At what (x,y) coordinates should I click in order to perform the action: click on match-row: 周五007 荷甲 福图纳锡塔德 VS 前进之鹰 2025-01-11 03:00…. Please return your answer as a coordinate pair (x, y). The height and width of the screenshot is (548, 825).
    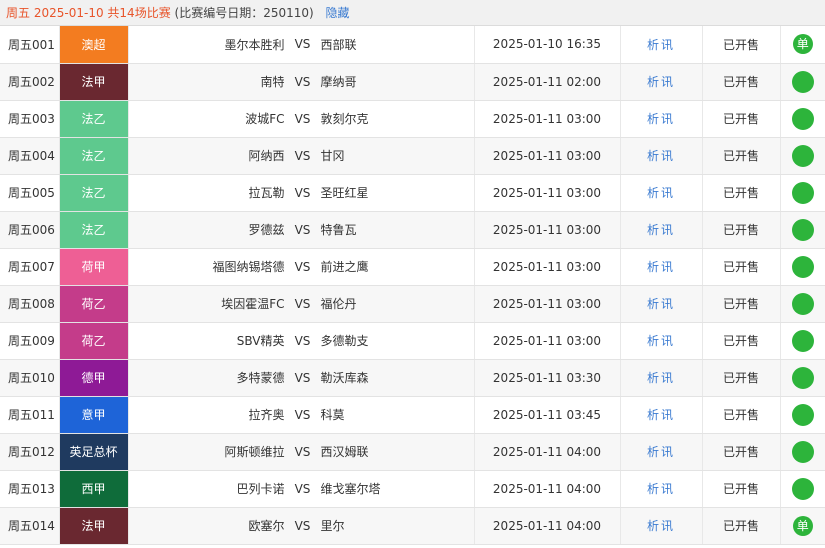
    Looking at the image, I should click on (412, 267).